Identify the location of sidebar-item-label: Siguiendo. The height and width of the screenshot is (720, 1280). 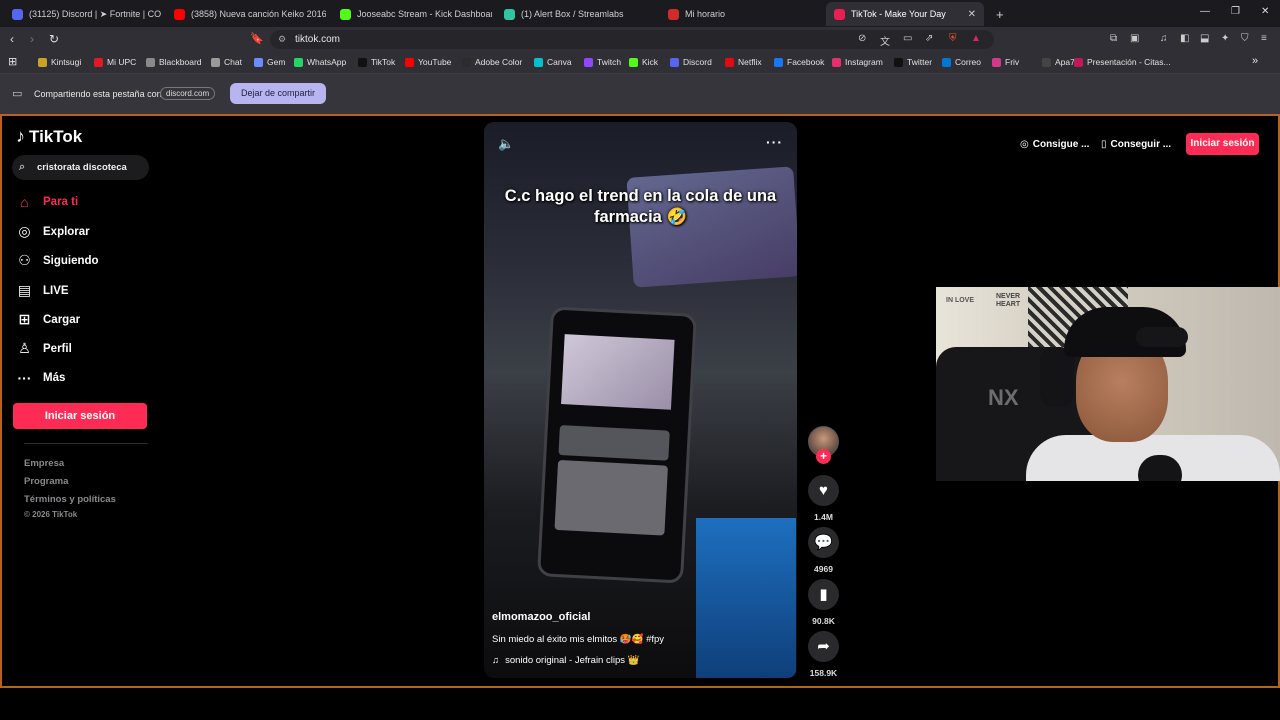
(71, 260).